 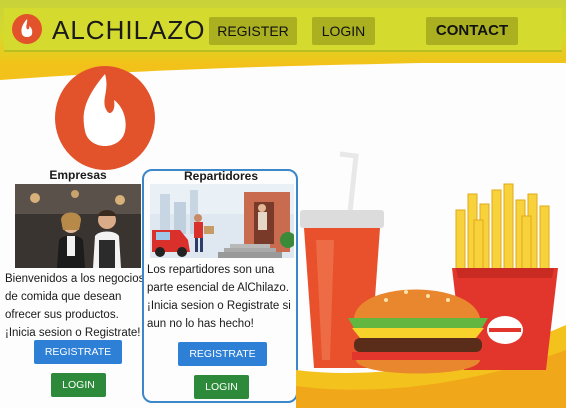 What do you see at coordinates (222, 354) in the screenshot?
I see `repartidores-register-button: REGISTRATE` at bounding box center [222, 354].